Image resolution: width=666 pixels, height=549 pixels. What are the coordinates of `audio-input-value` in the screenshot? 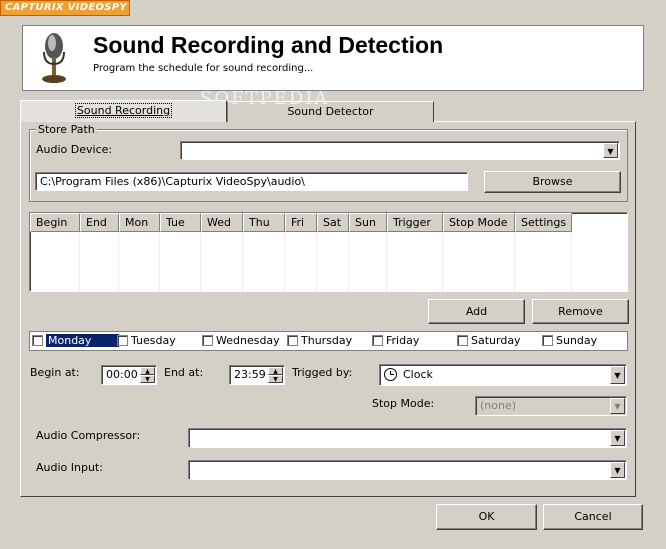 It's located at (191, 469).